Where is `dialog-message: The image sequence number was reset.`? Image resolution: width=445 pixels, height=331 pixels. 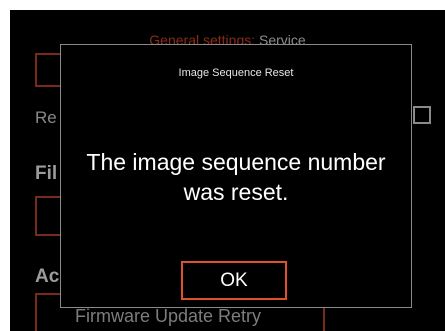
dialog-message: The image sequence number was reset. is located at coordinates (236, 177).